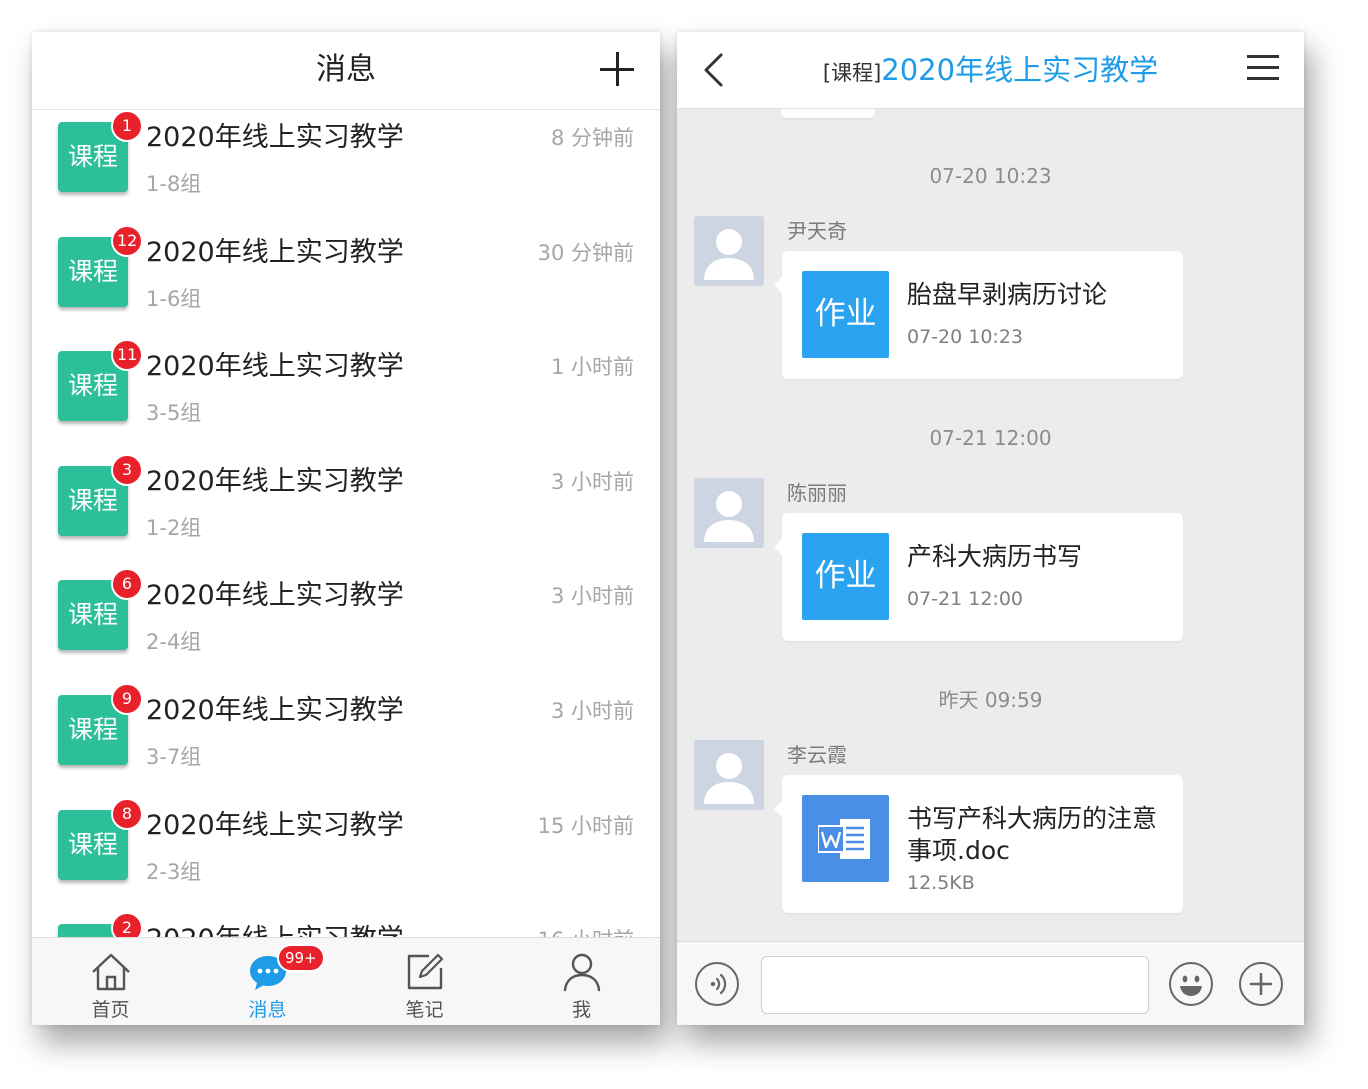 This screenshot has width=1368, height=1089. I want to click on unread-badge: 11, so click(127, 355).